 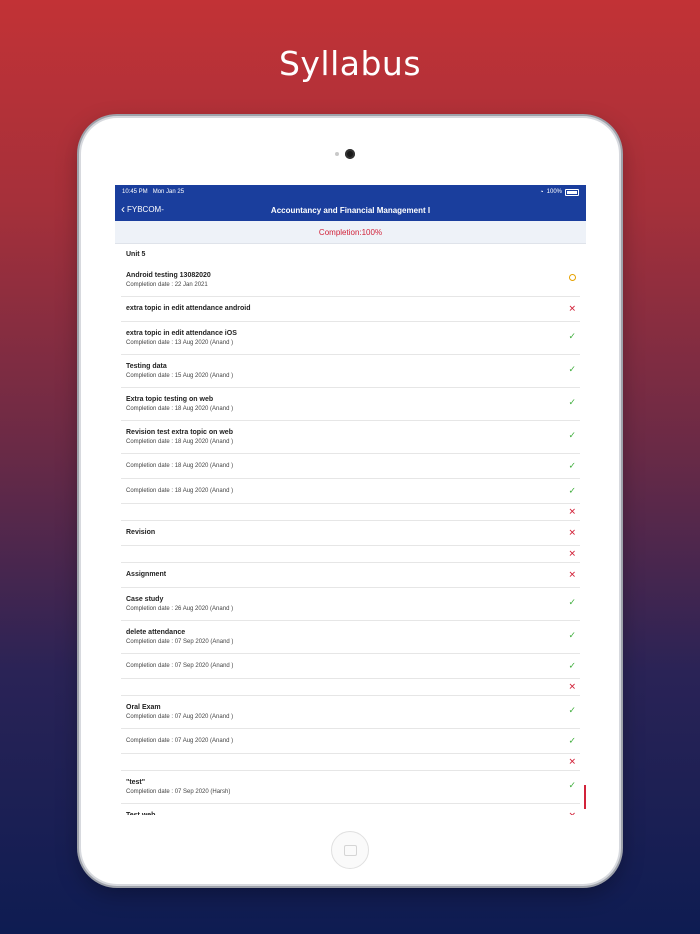 I want to click on battery-icon, so click(x=572, y=192).